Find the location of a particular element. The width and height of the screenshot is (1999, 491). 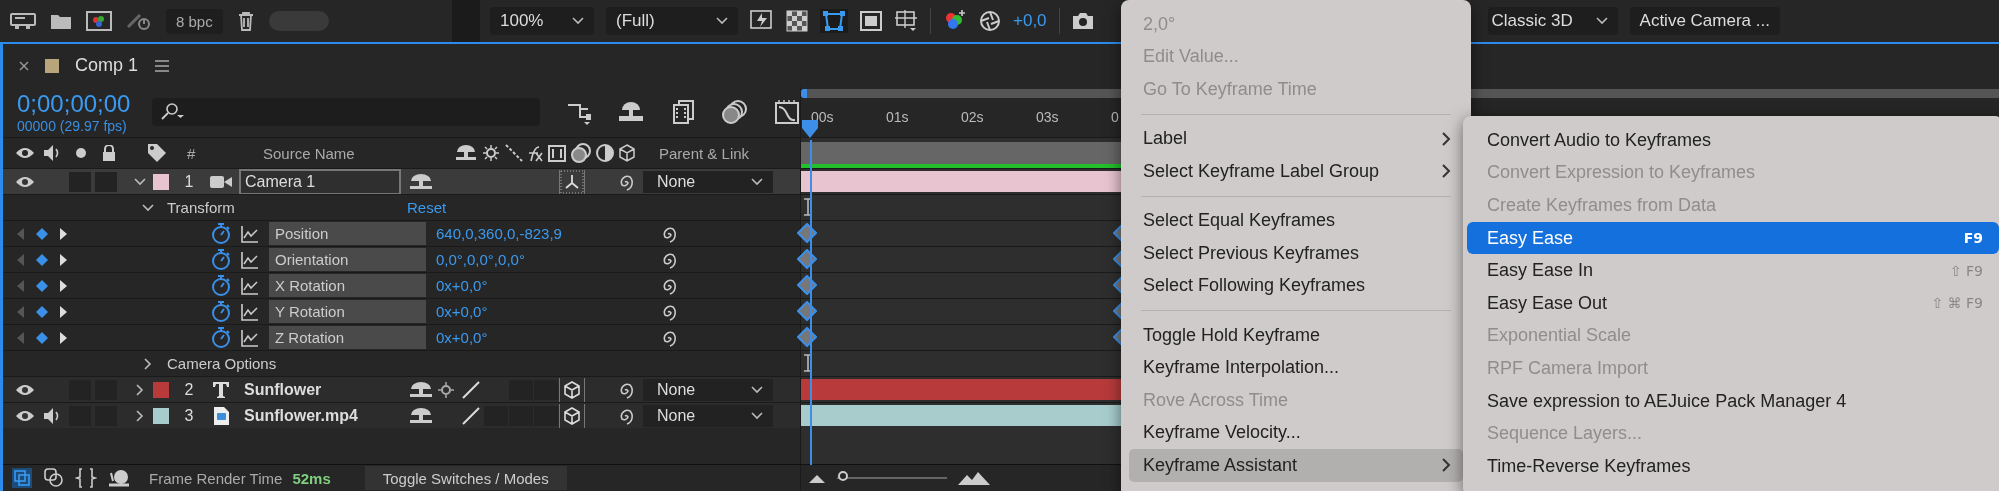

menu-item: Easy Ease F9 is located at coordinates (1733, 238).